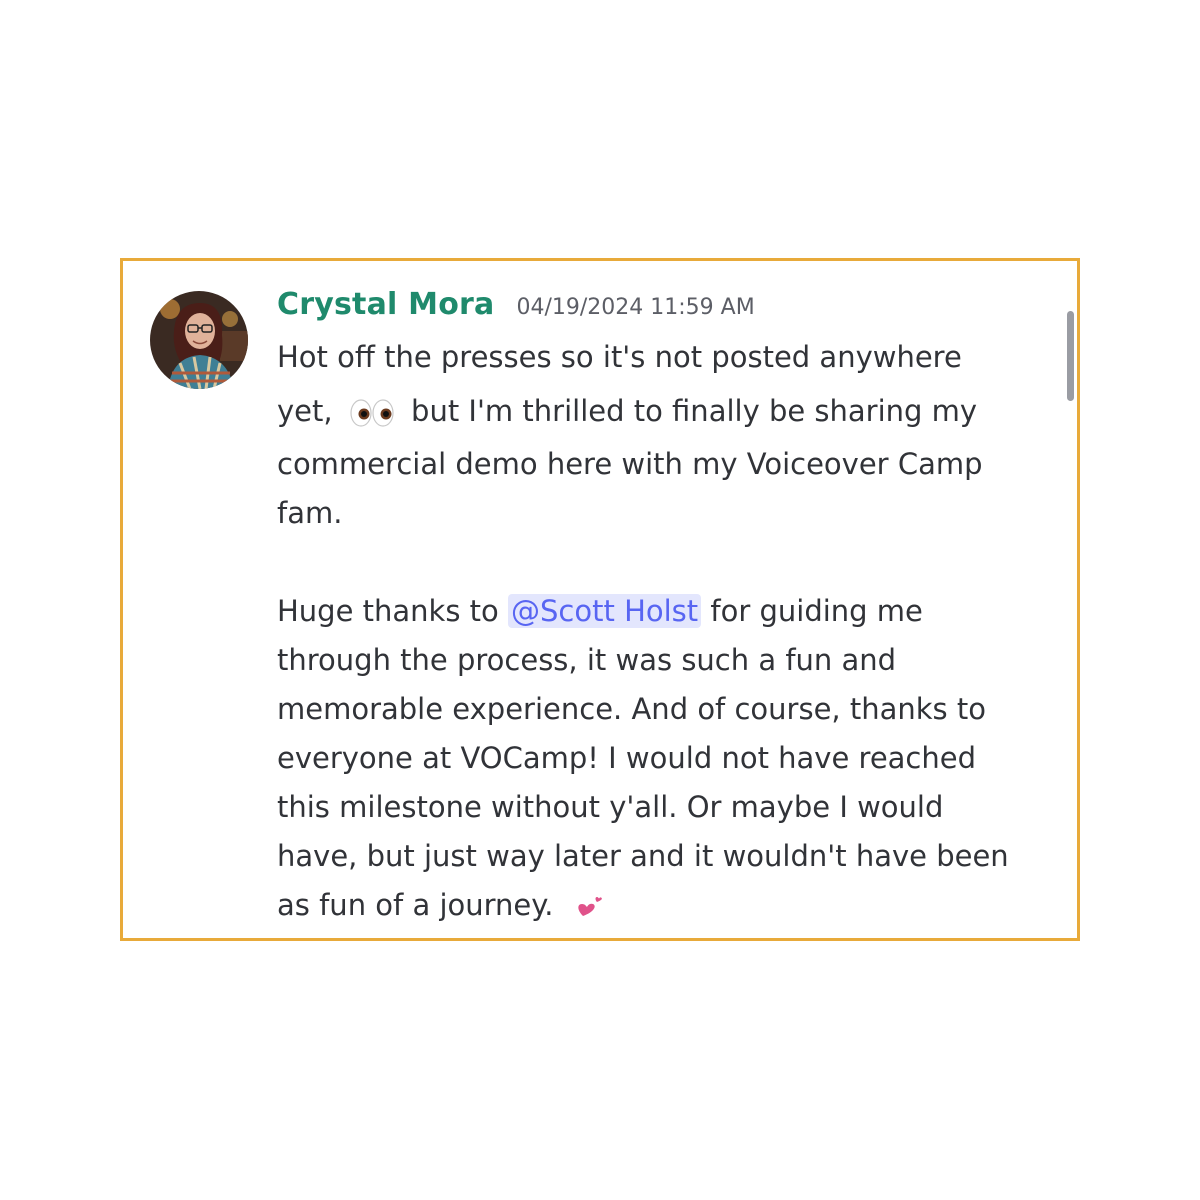 The image size is (1200, 1200). I want to click on two-hearts-emoji-icon, so click(590, 907).